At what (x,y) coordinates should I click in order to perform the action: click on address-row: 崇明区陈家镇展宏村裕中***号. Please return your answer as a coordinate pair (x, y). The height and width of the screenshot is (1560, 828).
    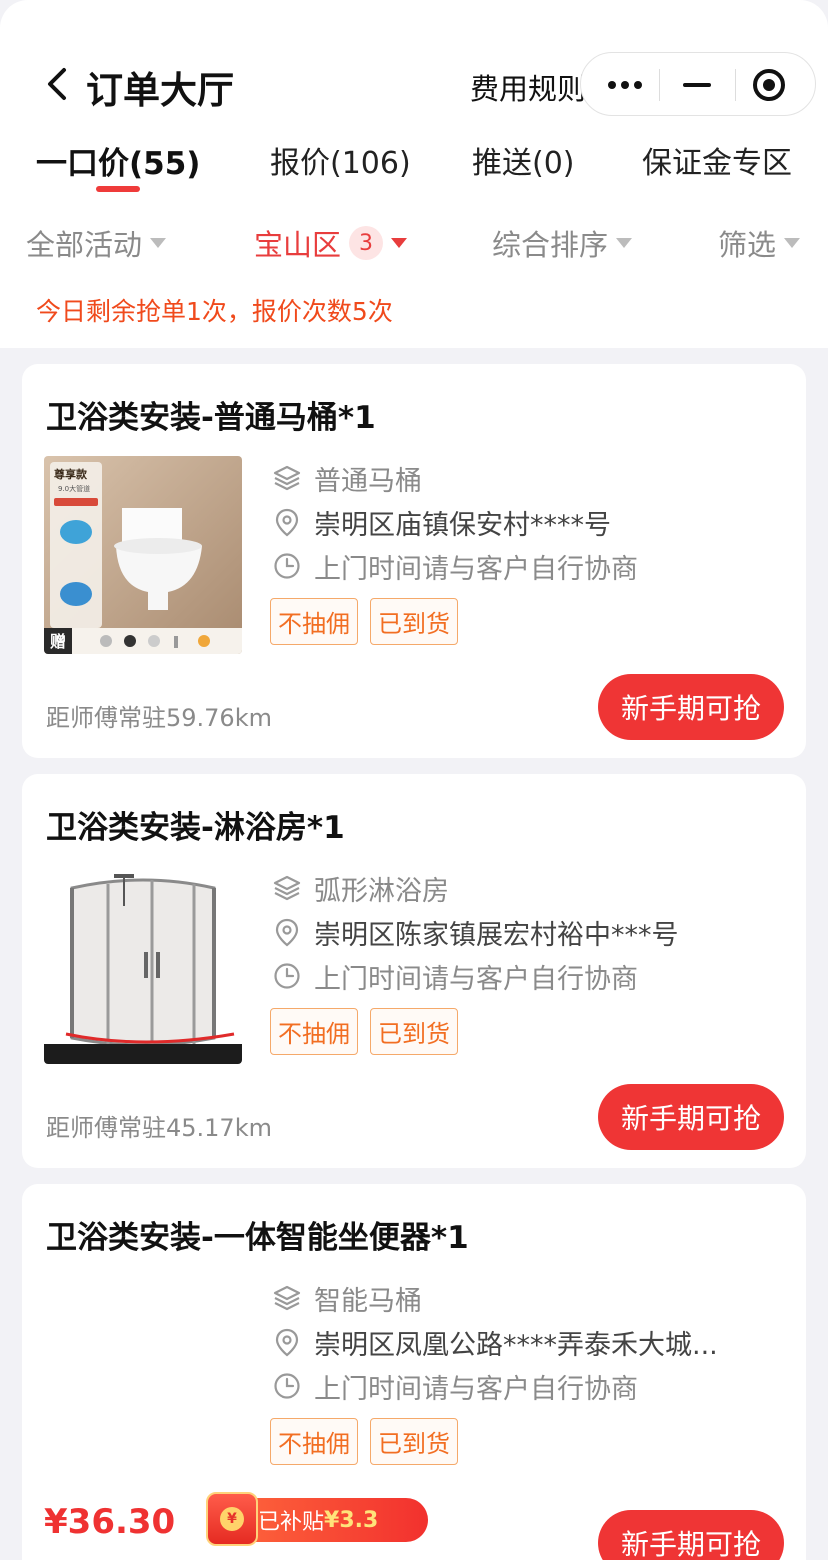
    Looking at the image, I should click on (475, 932).